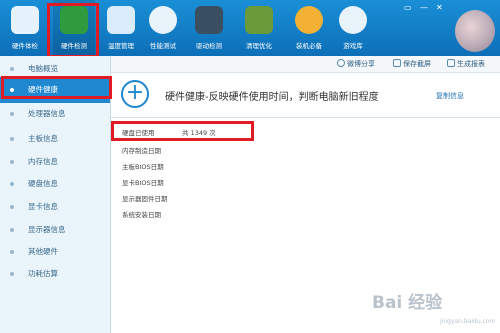 This screenshot has height=333, width=500. What do you see at coordinates (341, 63) in the screenshot?
I see `weibo-icon` at bounding box center [341, 63].